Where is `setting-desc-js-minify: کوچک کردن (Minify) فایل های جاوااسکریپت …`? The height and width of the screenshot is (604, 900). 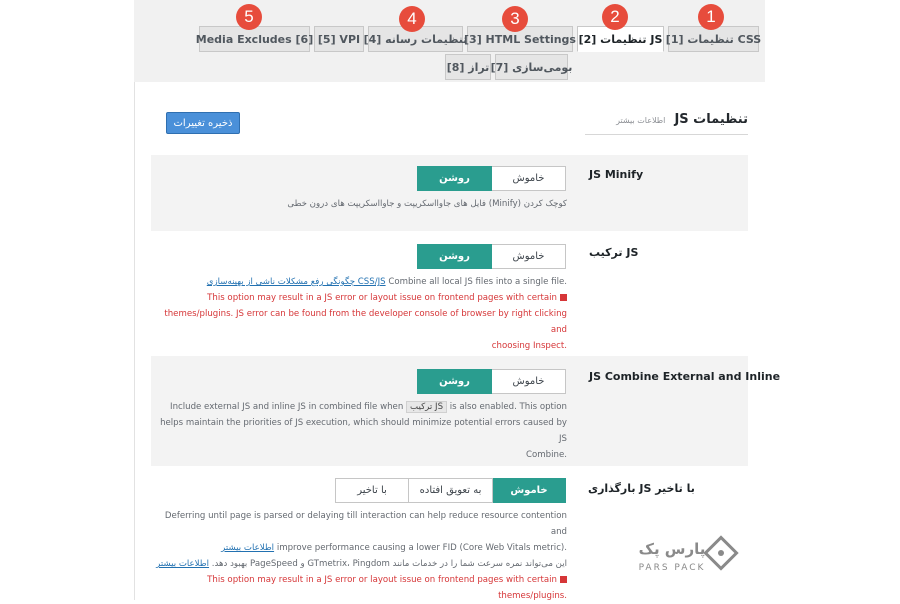 setting-desc-js-minify: کوچک کردن (Minify) فایل های جاوااسکریپت … is located at coordinates (427, 204).